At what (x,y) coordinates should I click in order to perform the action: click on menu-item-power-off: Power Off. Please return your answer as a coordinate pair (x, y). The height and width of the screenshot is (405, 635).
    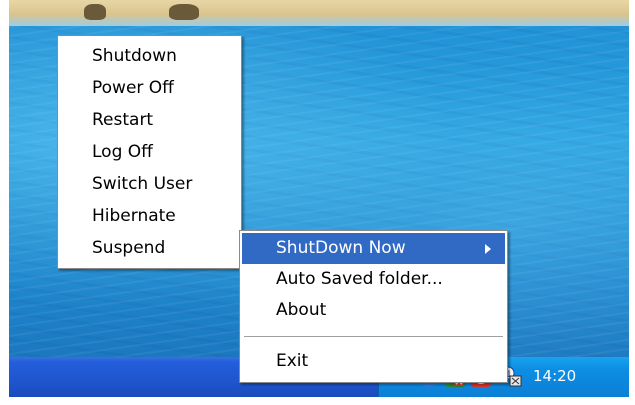
    Looking at the image, I should click on (149, 88).